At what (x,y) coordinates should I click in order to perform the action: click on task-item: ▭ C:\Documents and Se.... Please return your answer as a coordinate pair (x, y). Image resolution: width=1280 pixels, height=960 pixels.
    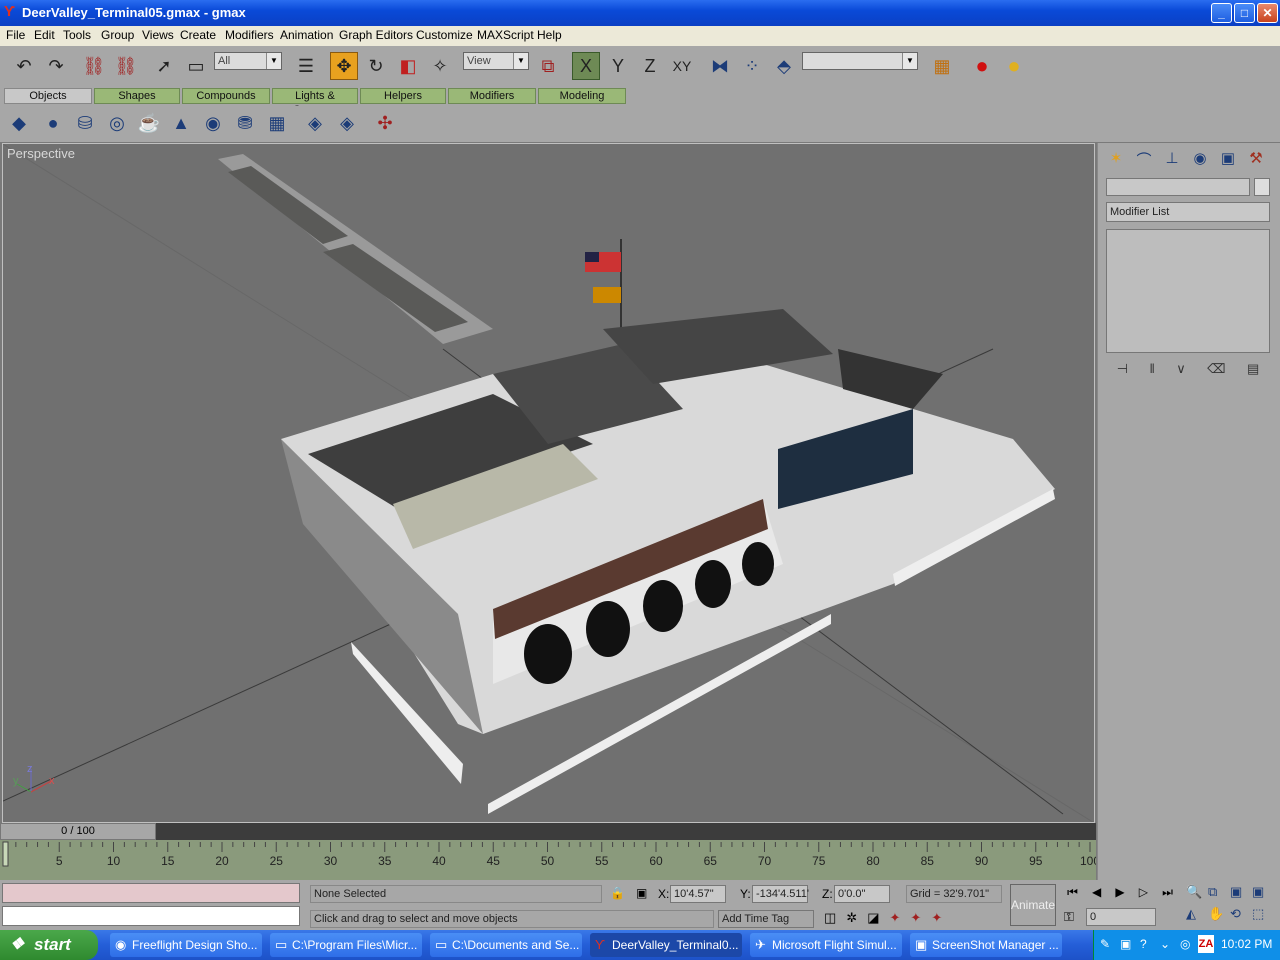
    Looking at the image, I should click on (506, 945).